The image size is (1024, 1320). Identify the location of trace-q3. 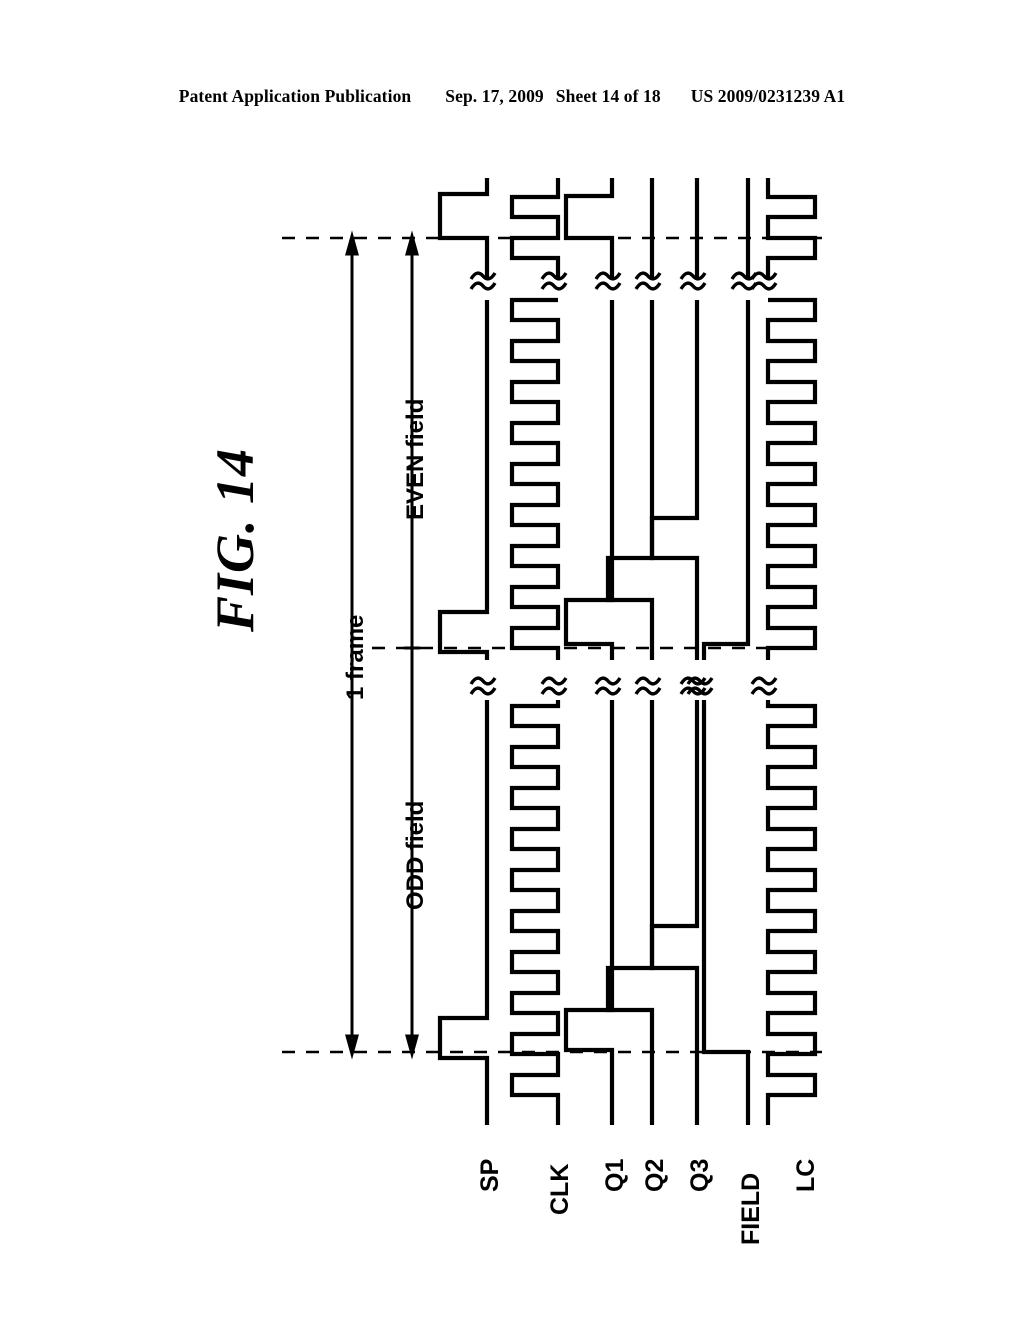
(674, 651).